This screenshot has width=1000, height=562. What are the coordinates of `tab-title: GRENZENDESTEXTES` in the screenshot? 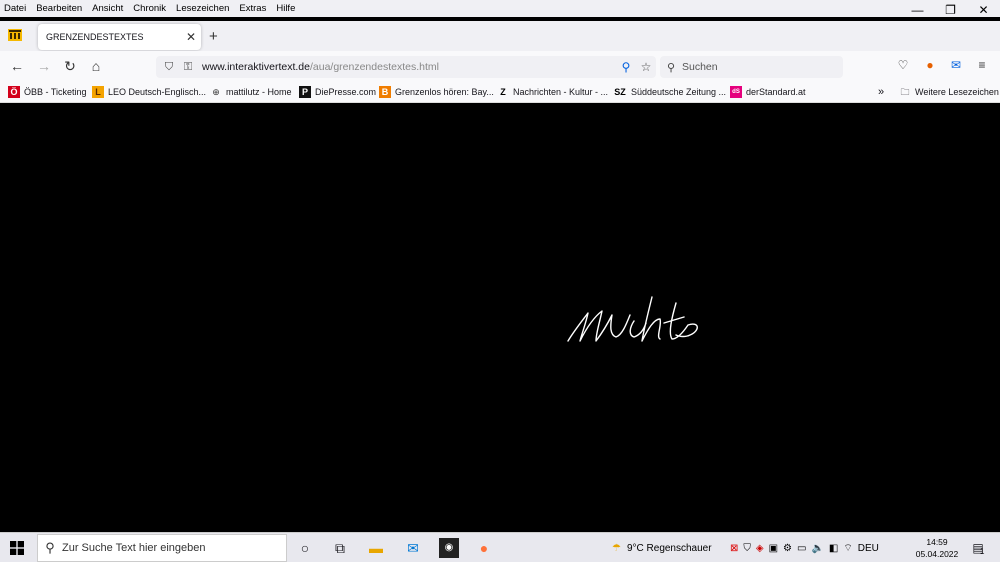 It's located at (95, 37).